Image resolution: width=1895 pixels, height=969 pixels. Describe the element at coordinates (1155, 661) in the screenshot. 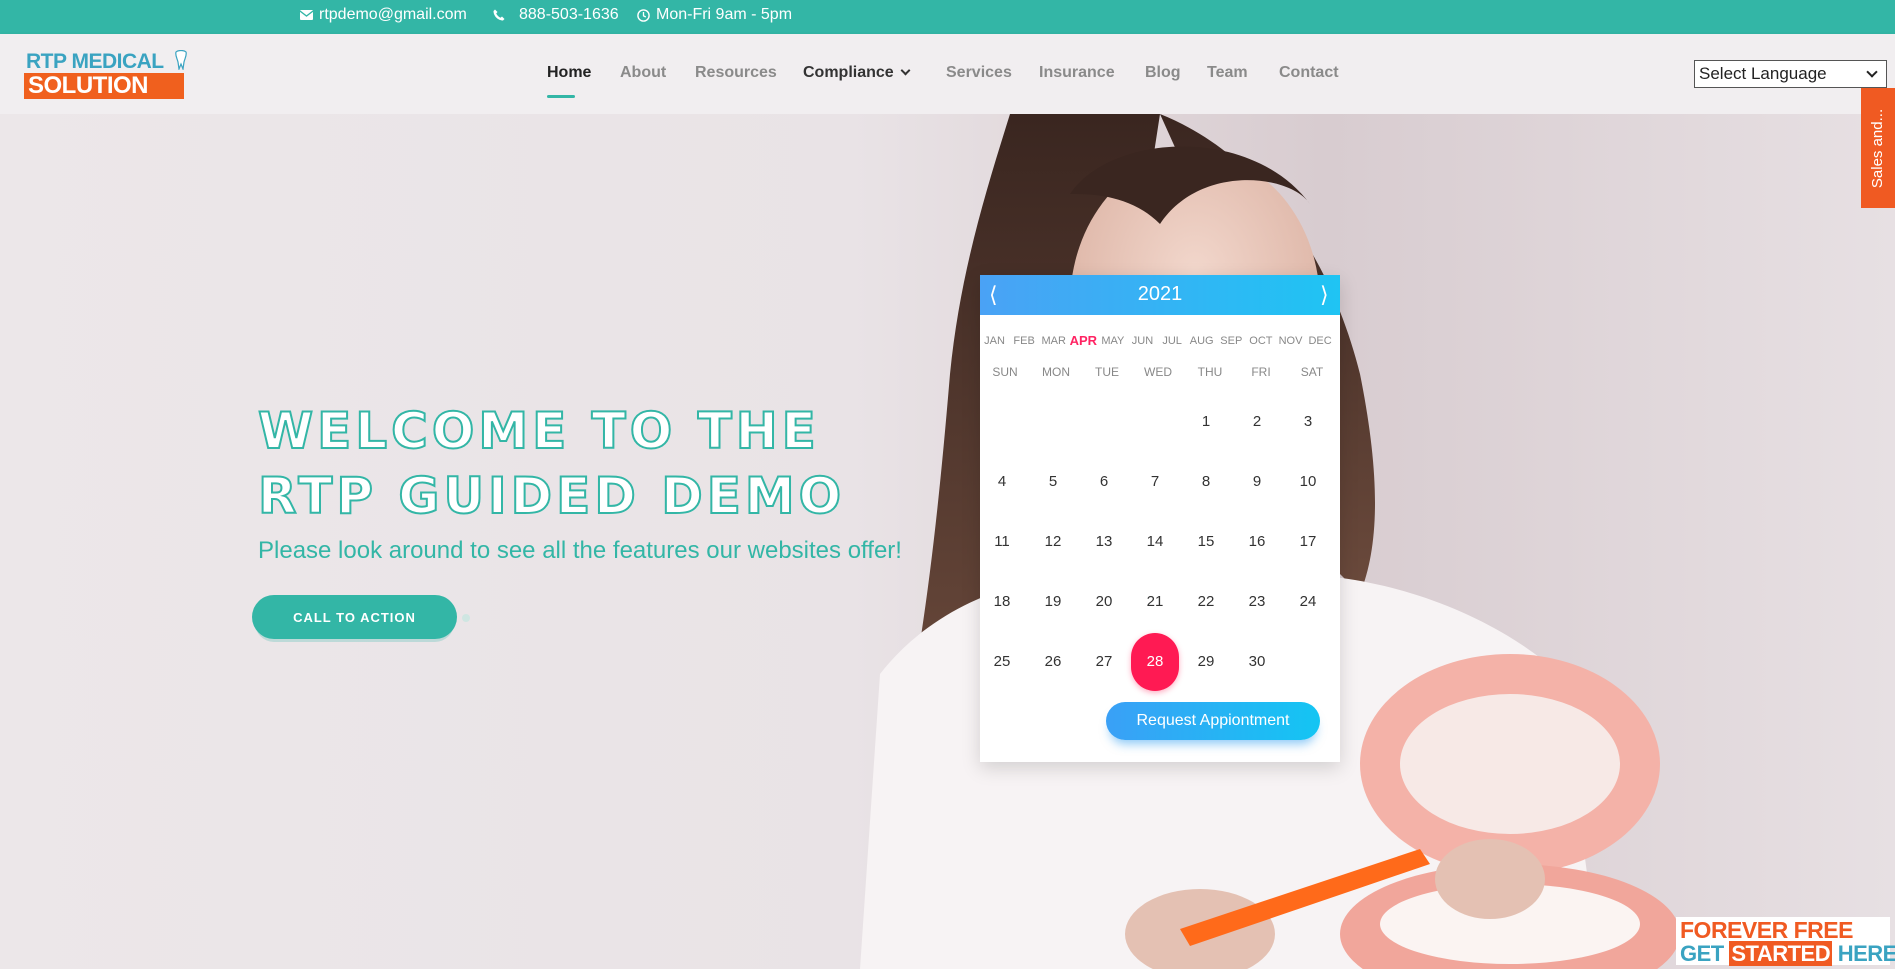

I see `calendar-day: 28` at that location.